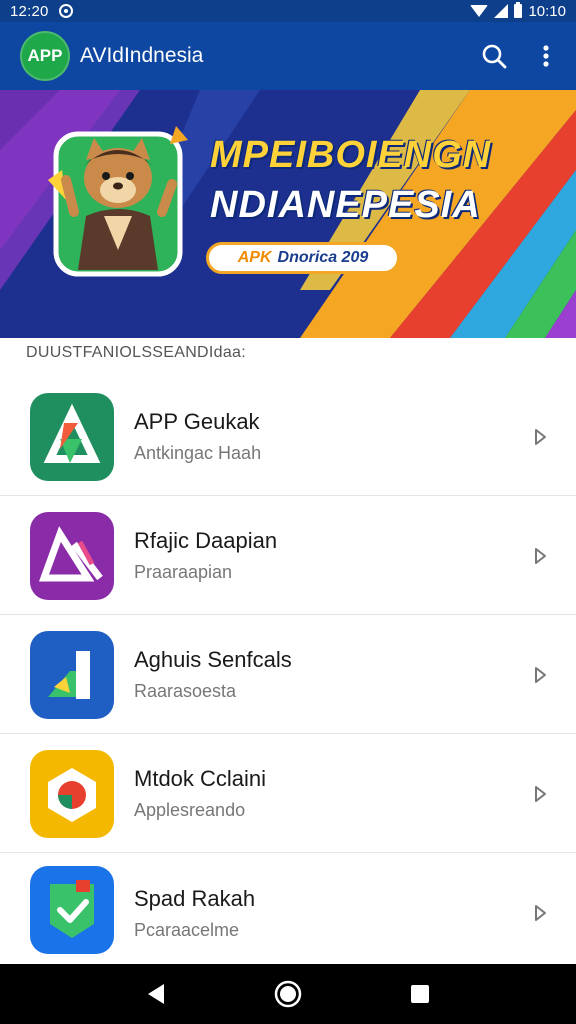 This screenshot has width=576, height=1024. I want to click on mtdok-cclaini-icon, so click(72, 794).